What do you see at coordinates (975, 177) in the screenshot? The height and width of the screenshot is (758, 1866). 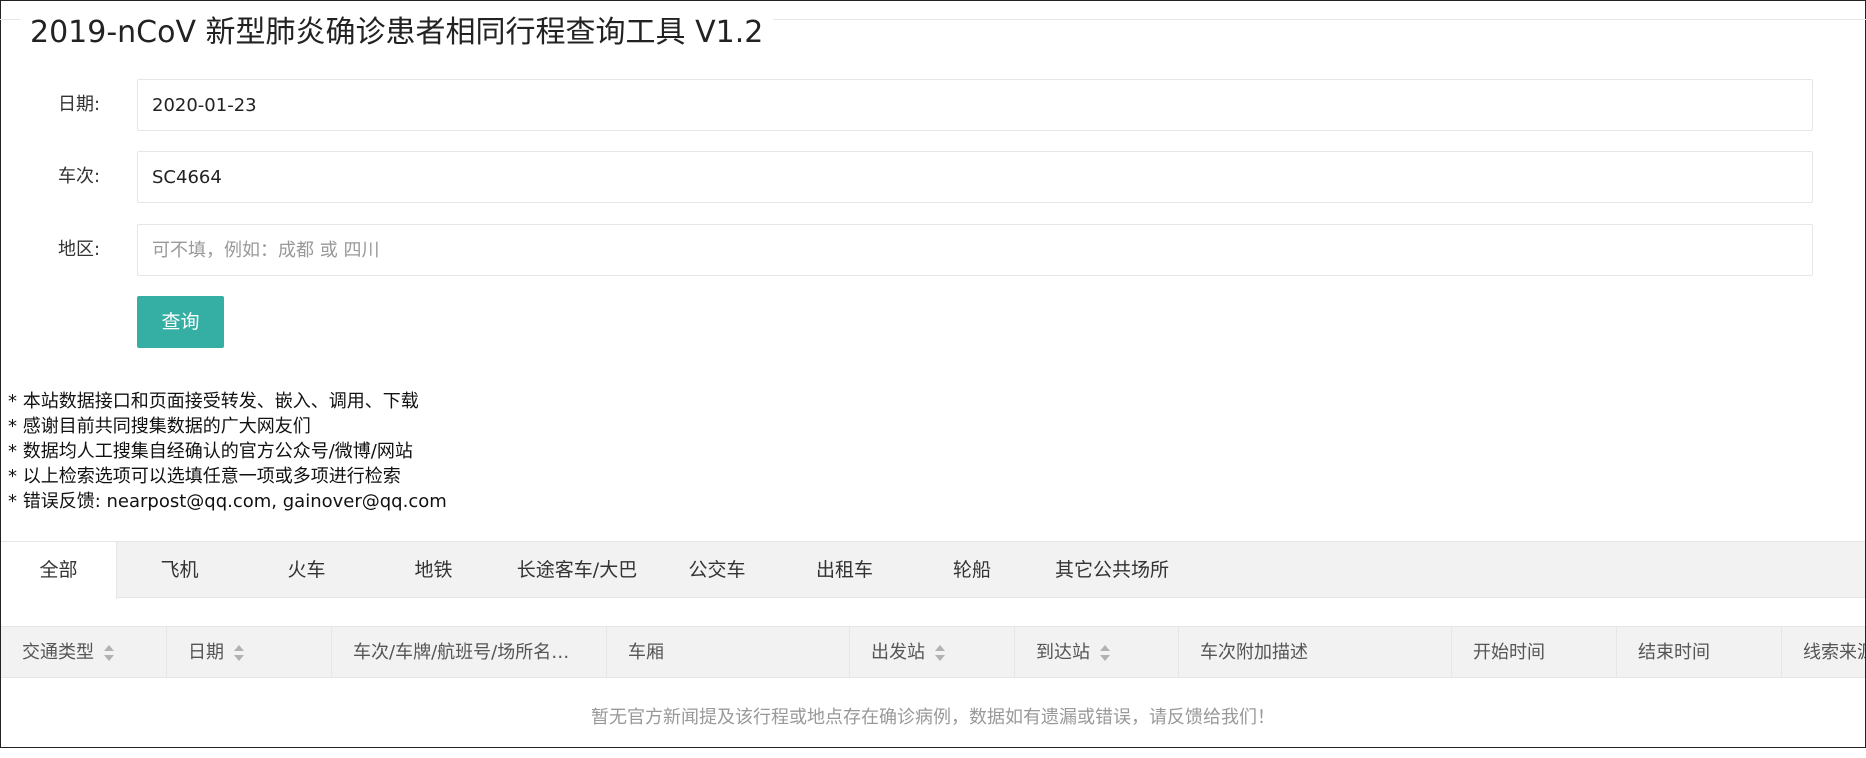 I see `train-input` at bounding box center [975, 177].